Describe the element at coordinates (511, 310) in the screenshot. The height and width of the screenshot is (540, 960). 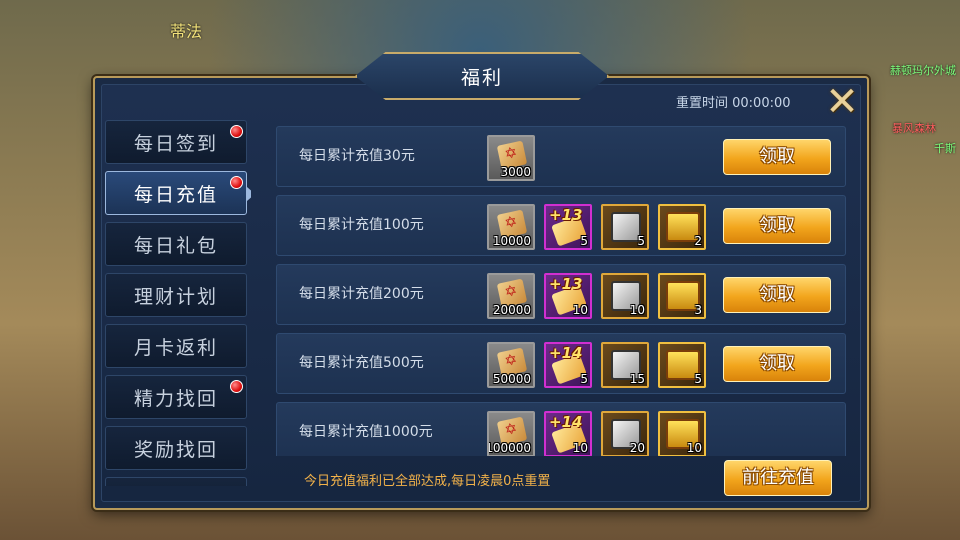
I see `item-qty: 20000` at that location.